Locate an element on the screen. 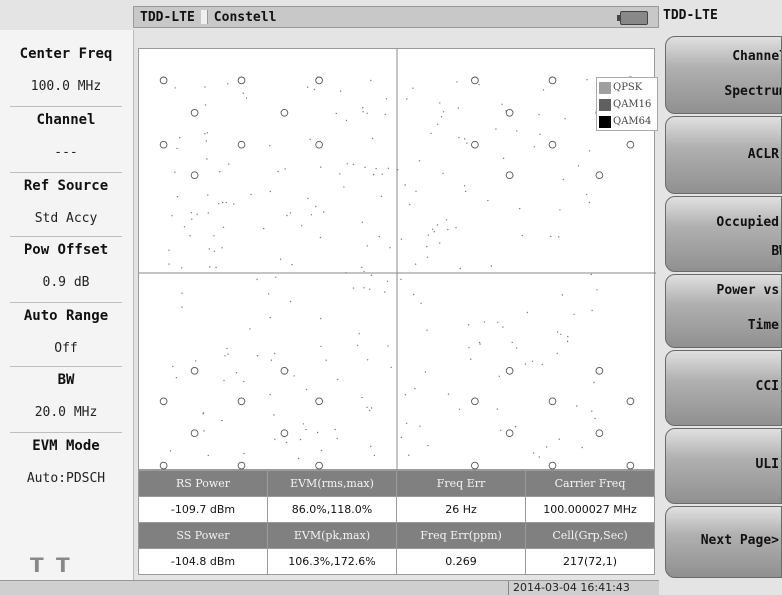 Image resolution: width=782 pixels, height=595 pixels. tab-view: Constell is located at coordinates (245, 17).